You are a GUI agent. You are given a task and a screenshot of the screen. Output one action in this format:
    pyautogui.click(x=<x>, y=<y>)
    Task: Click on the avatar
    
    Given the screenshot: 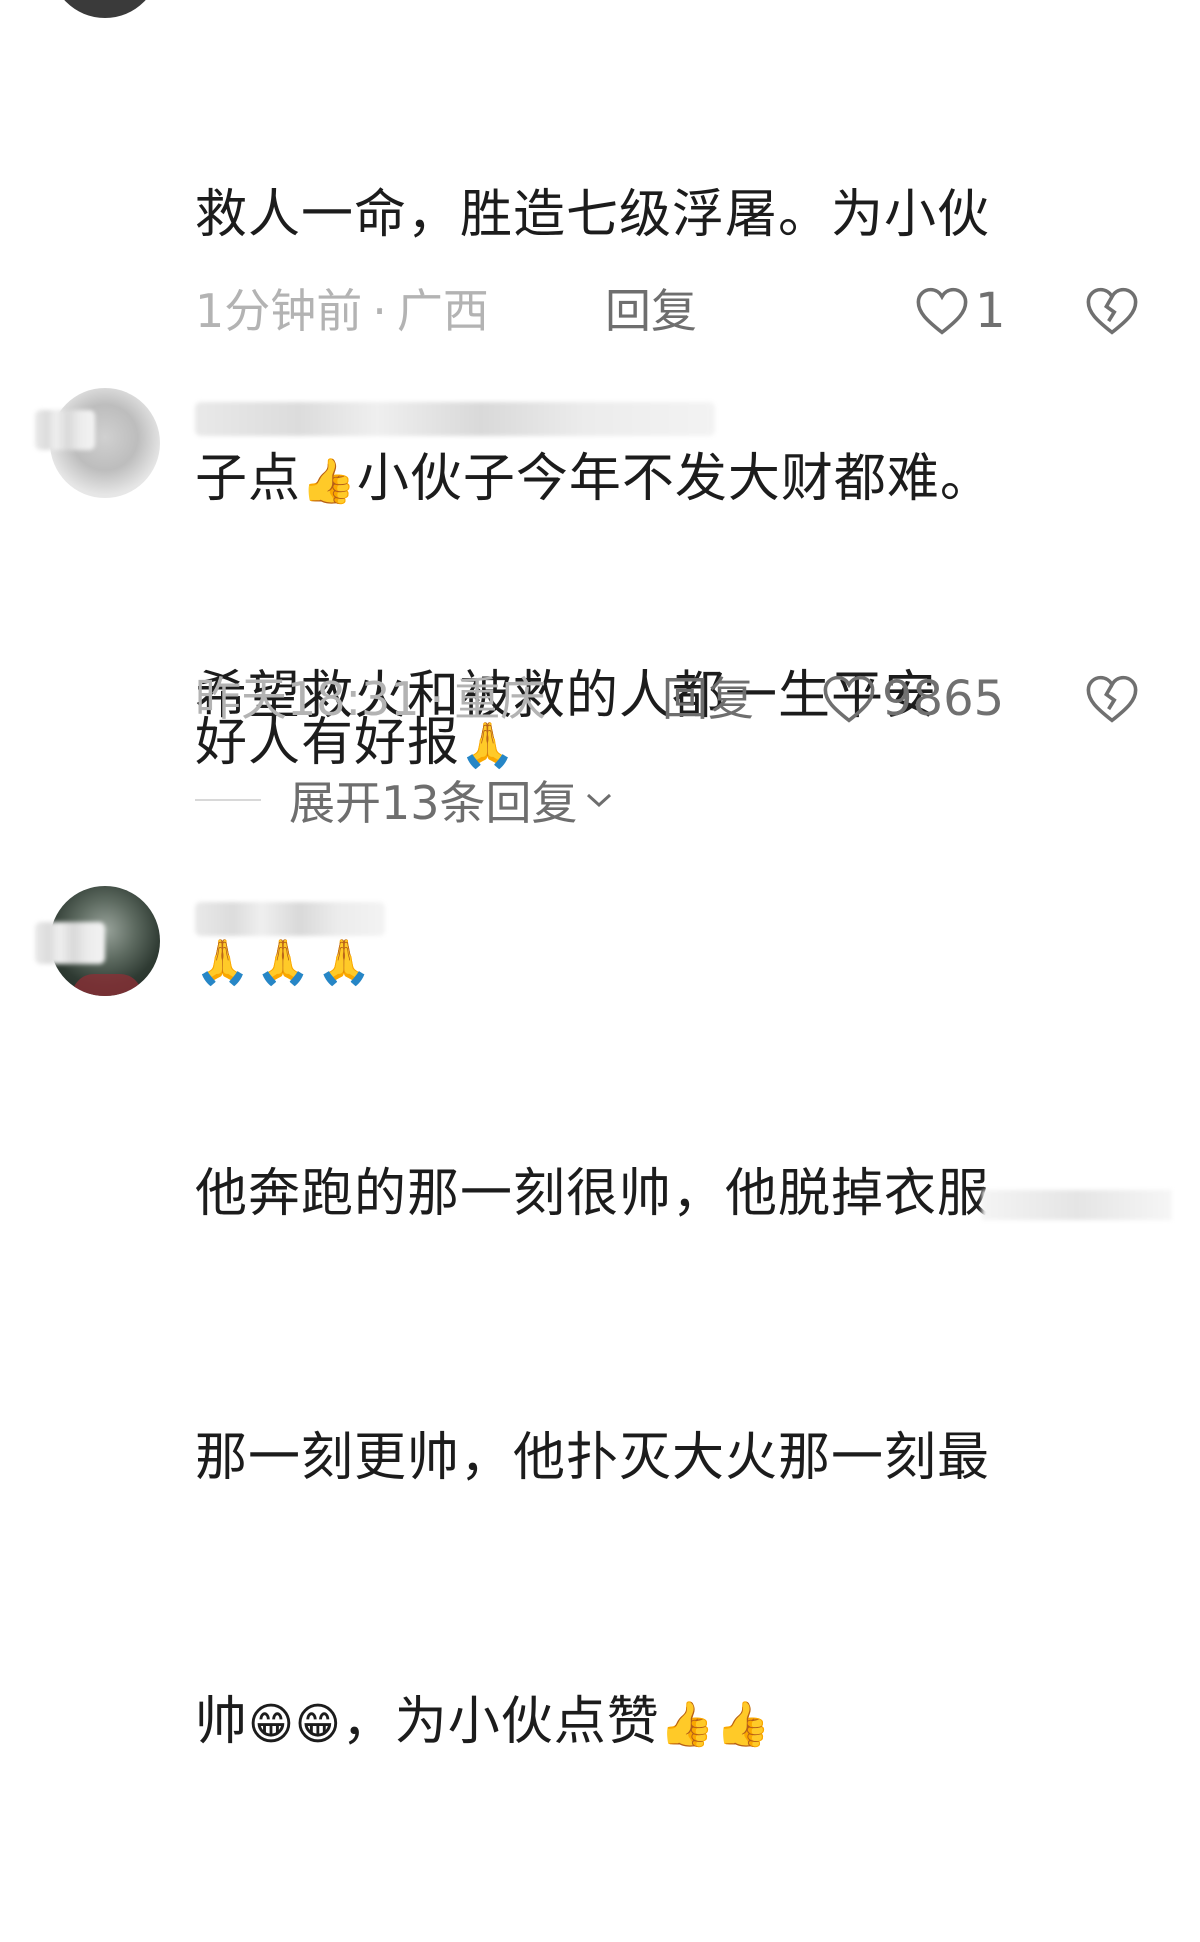 What is the action you would take?
    pyautogui.click(x=105, y=9)
    